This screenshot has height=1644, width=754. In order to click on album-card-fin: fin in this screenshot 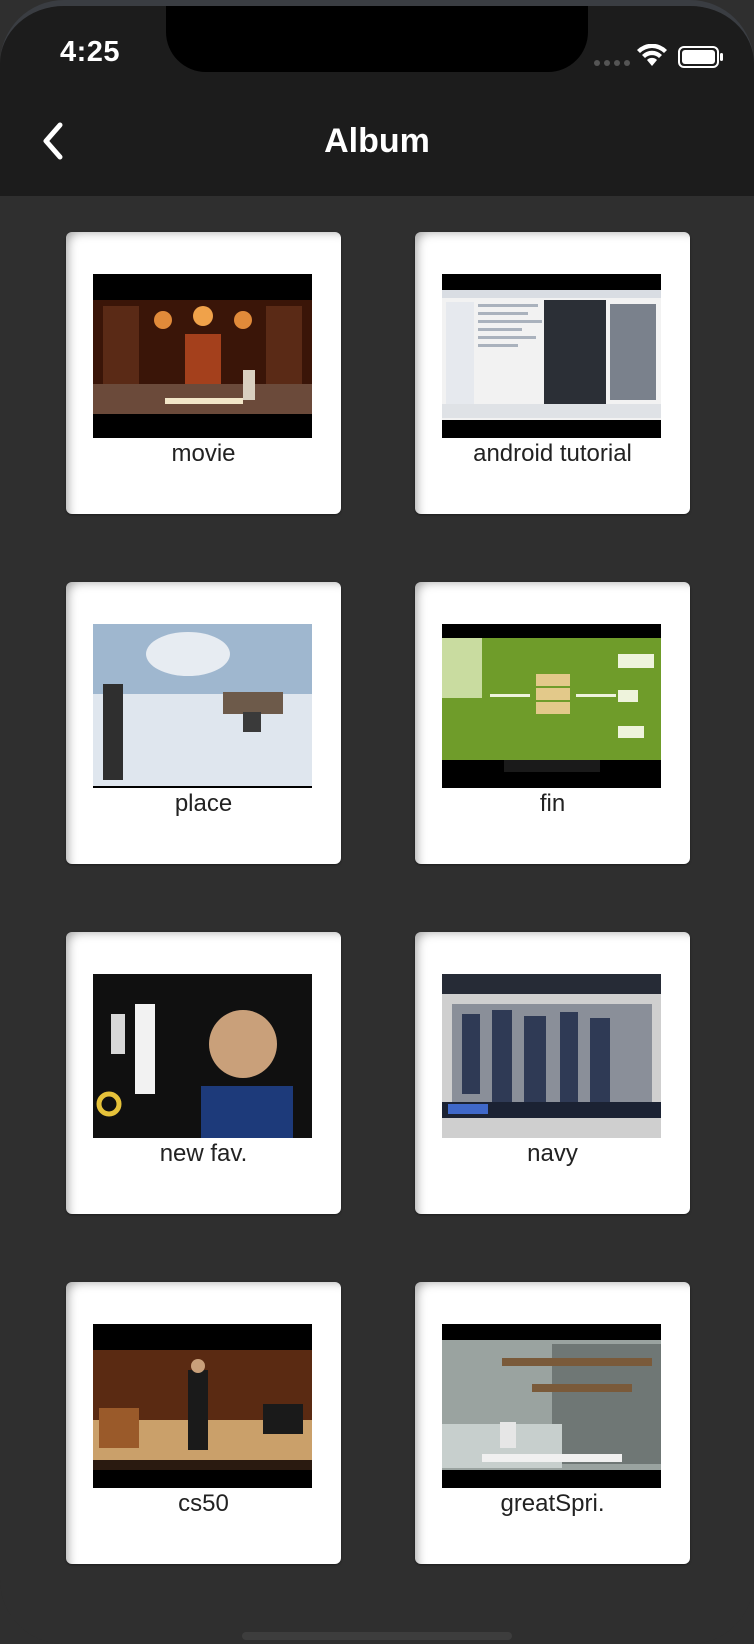, I will do `click(552, 723)`.